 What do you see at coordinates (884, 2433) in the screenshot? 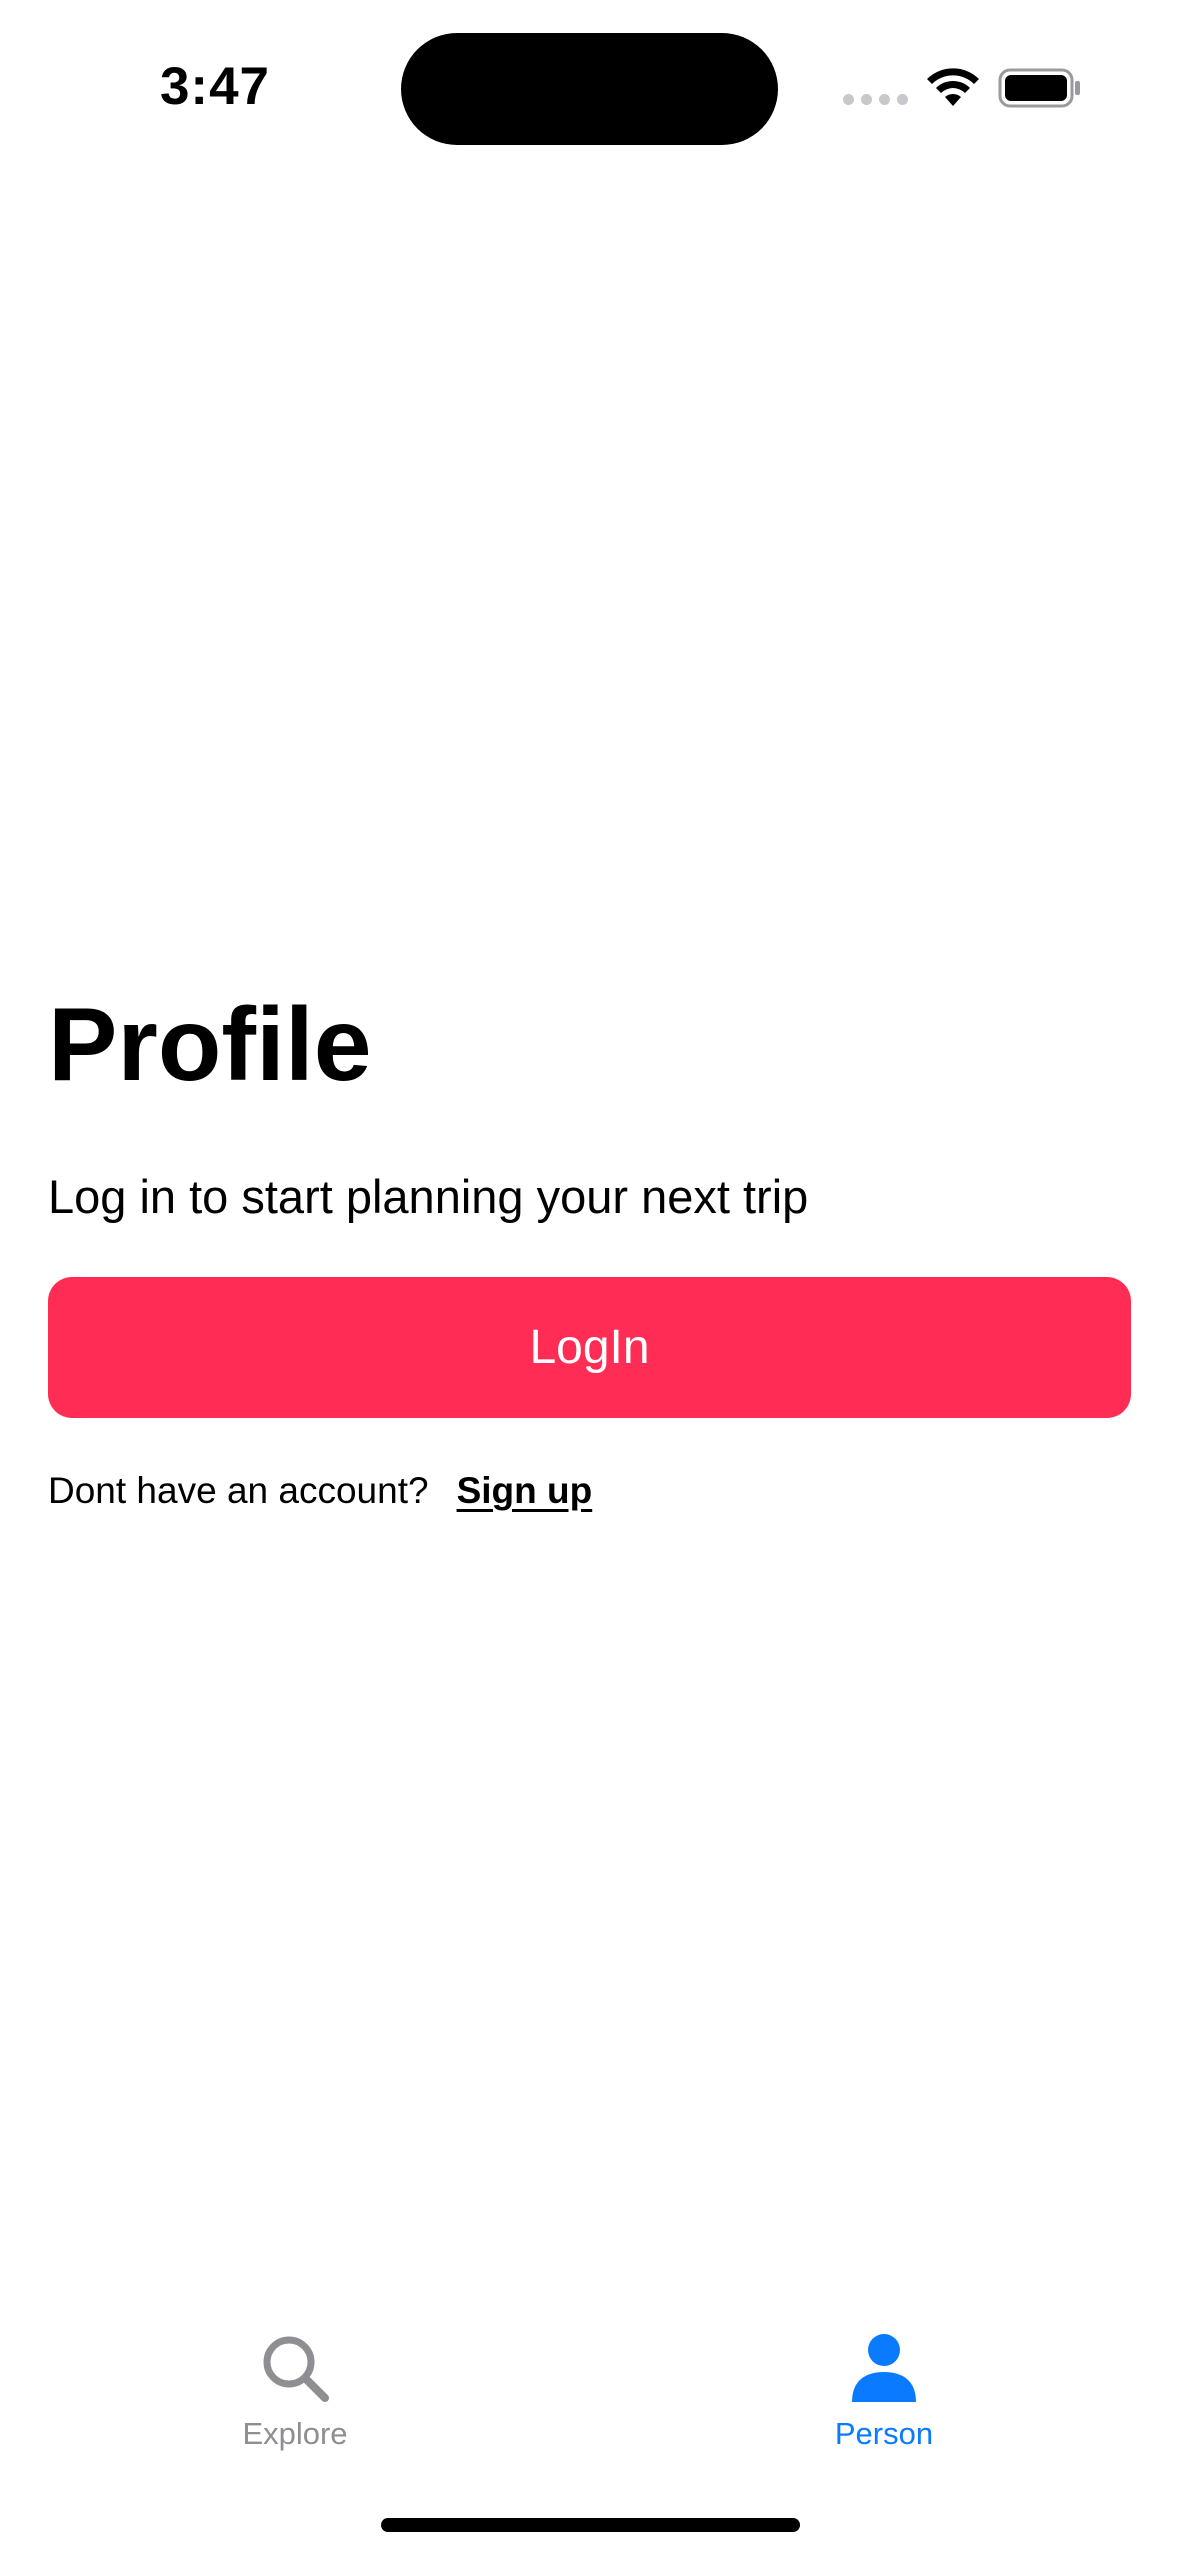
I see `tab-person-label: Person` at bounding box center [884, 2433].